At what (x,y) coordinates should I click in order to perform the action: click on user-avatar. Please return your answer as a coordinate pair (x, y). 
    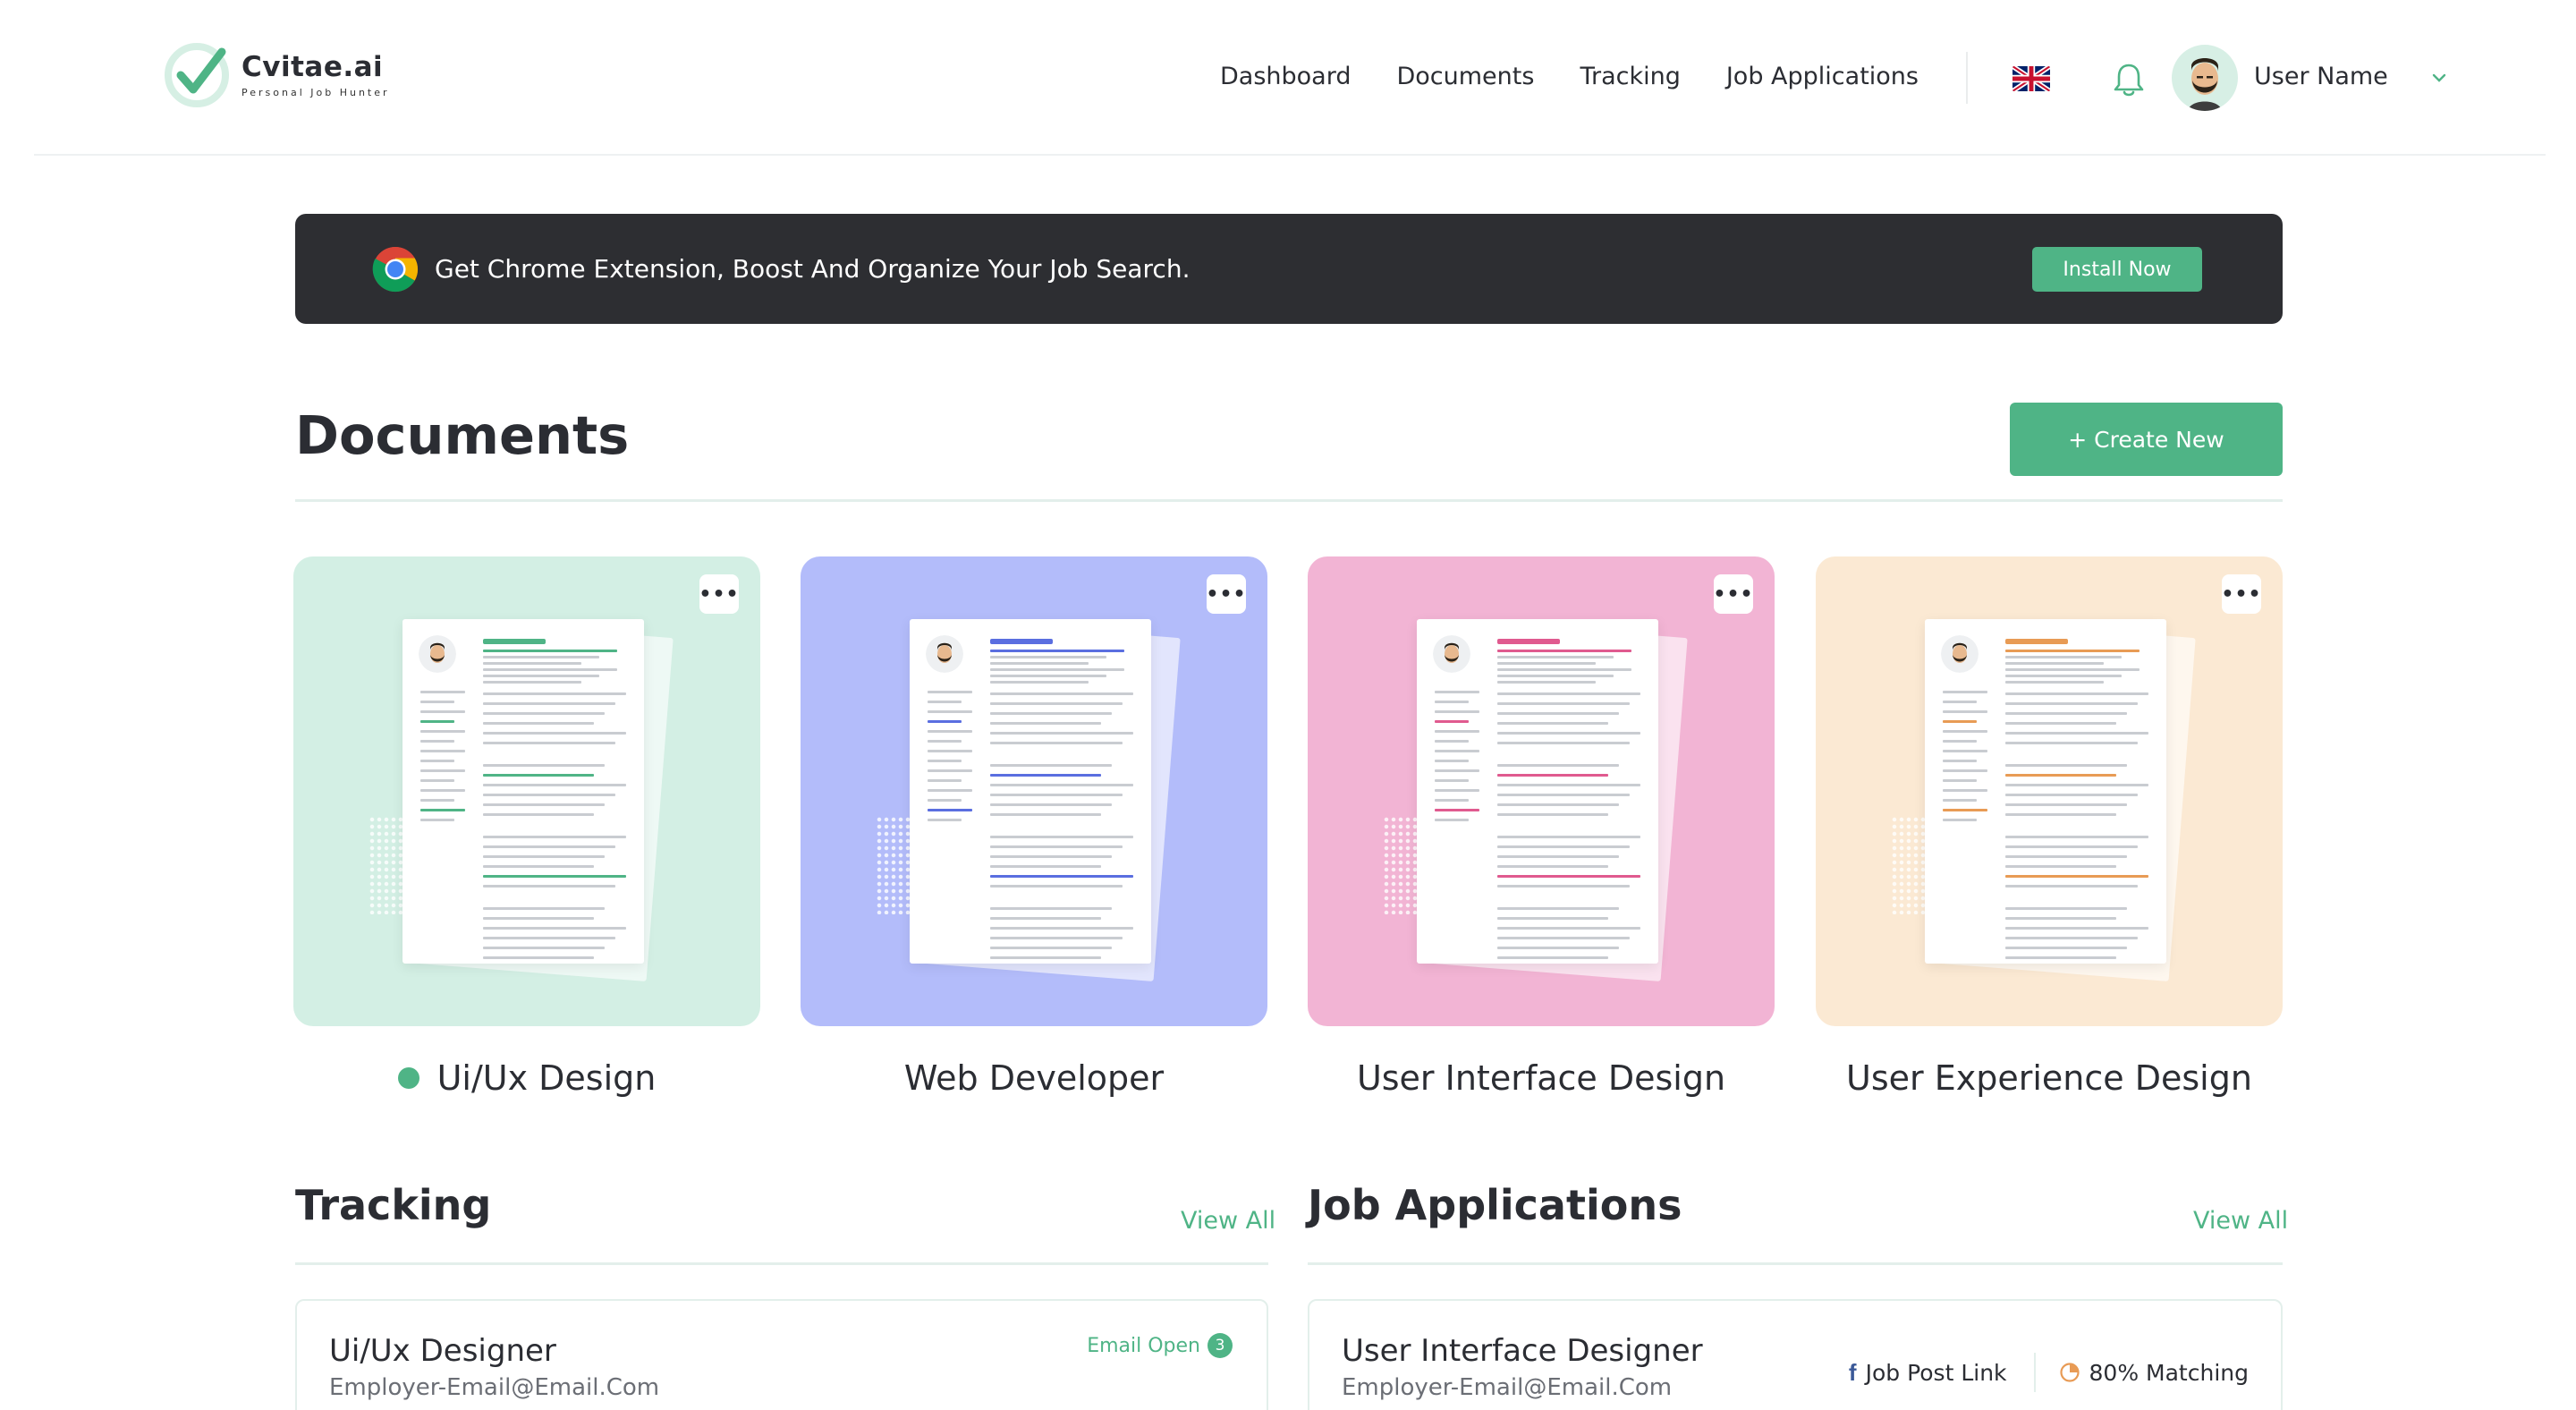
    Looking at the image, I should click on (2205, 78).